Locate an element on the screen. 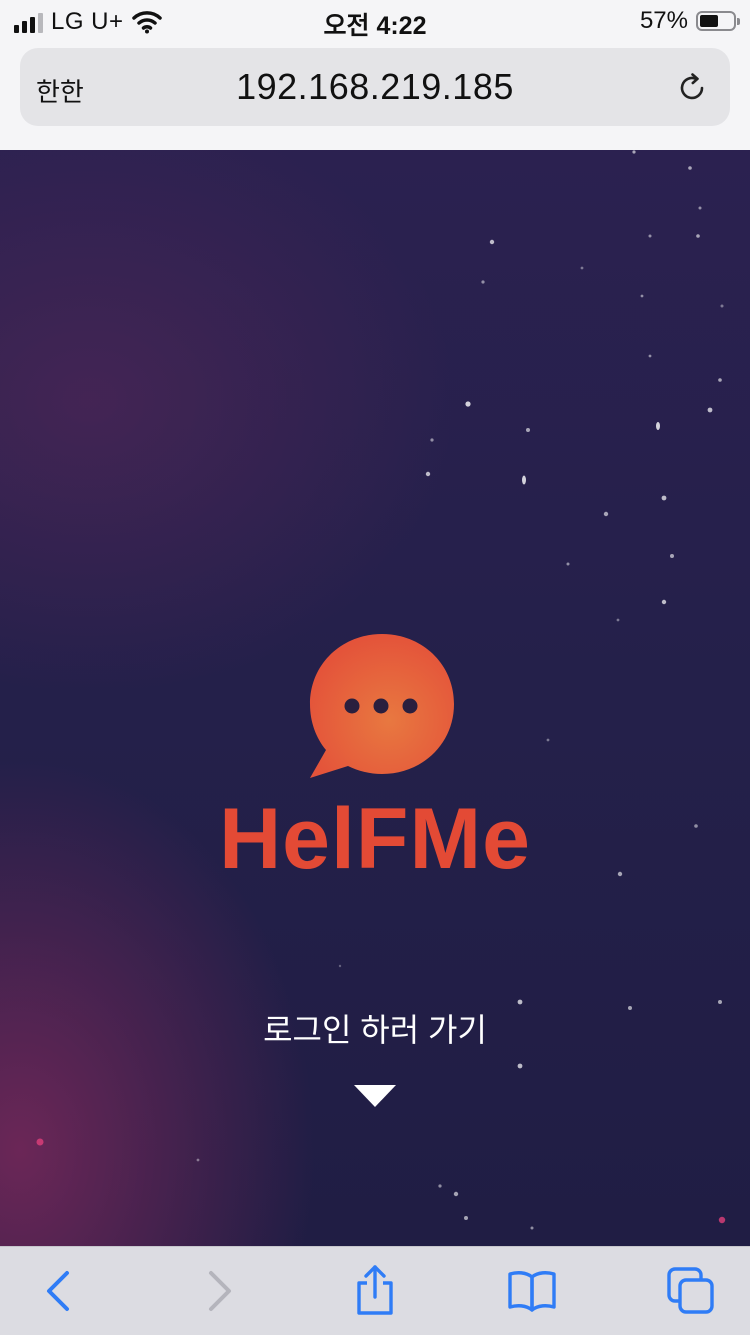 The image size is (750, 1335). battery-icon is located at coordinates (718, 21).